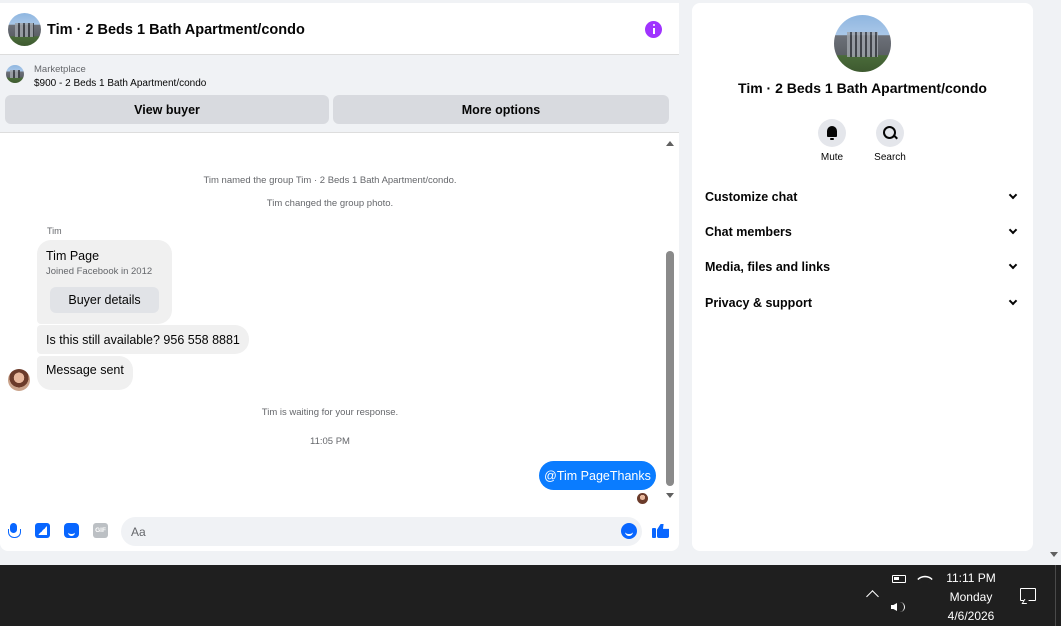 The image size is (1061, 626). I want to click on buyer-details-button: Buyer details, so click(104, 300).